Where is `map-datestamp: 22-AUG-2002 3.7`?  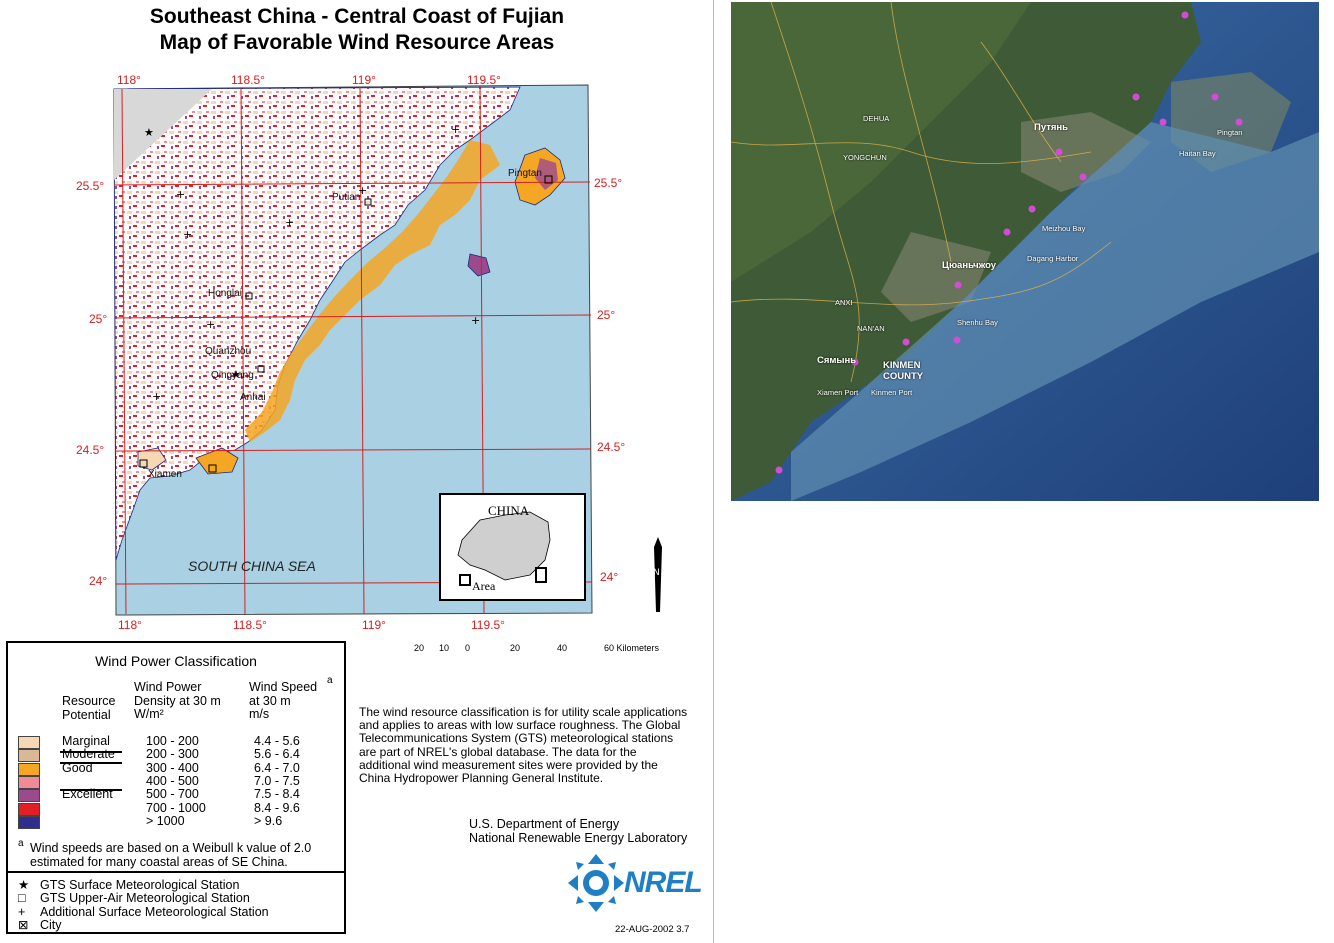
map-datestamp: 22-AUG-2002 3.7 is located at coordinates (652, 929).